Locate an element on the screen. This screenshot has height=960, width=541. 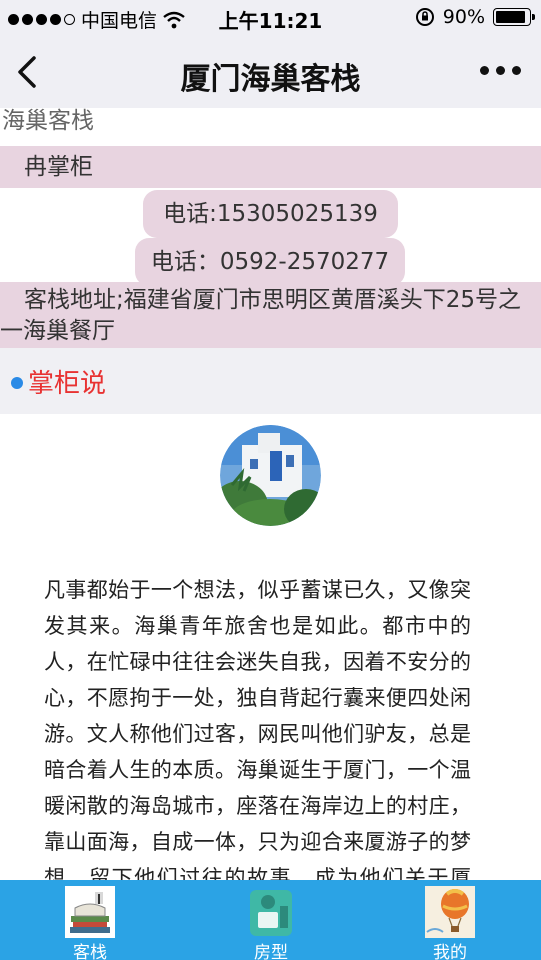
rotation-lock-icon is located at coordinates (424, 17).